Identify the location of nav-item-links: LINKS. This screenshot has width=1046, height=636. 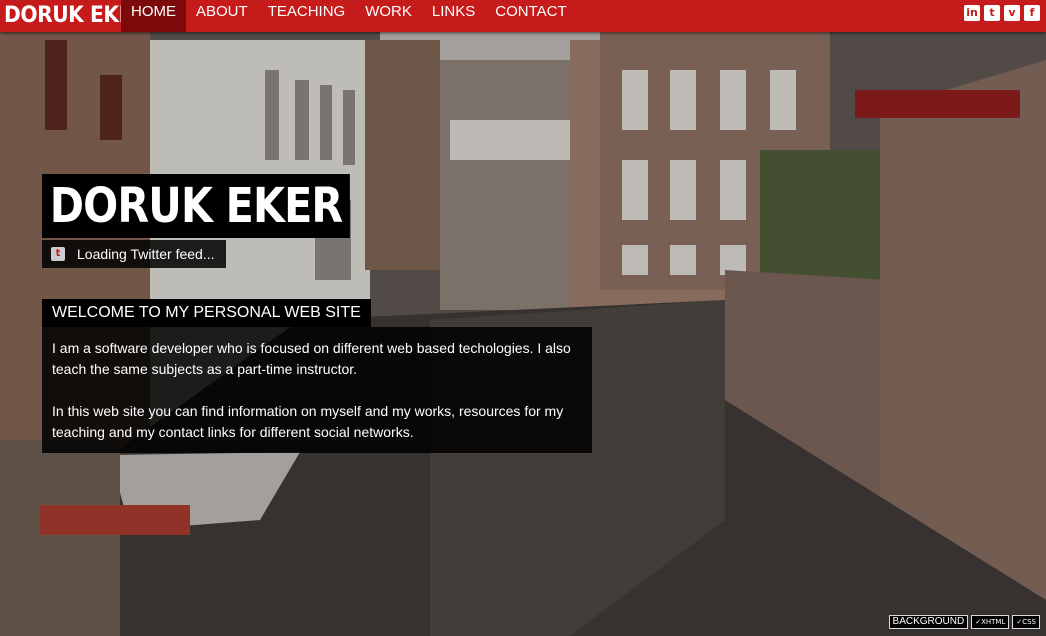
(453, 16).